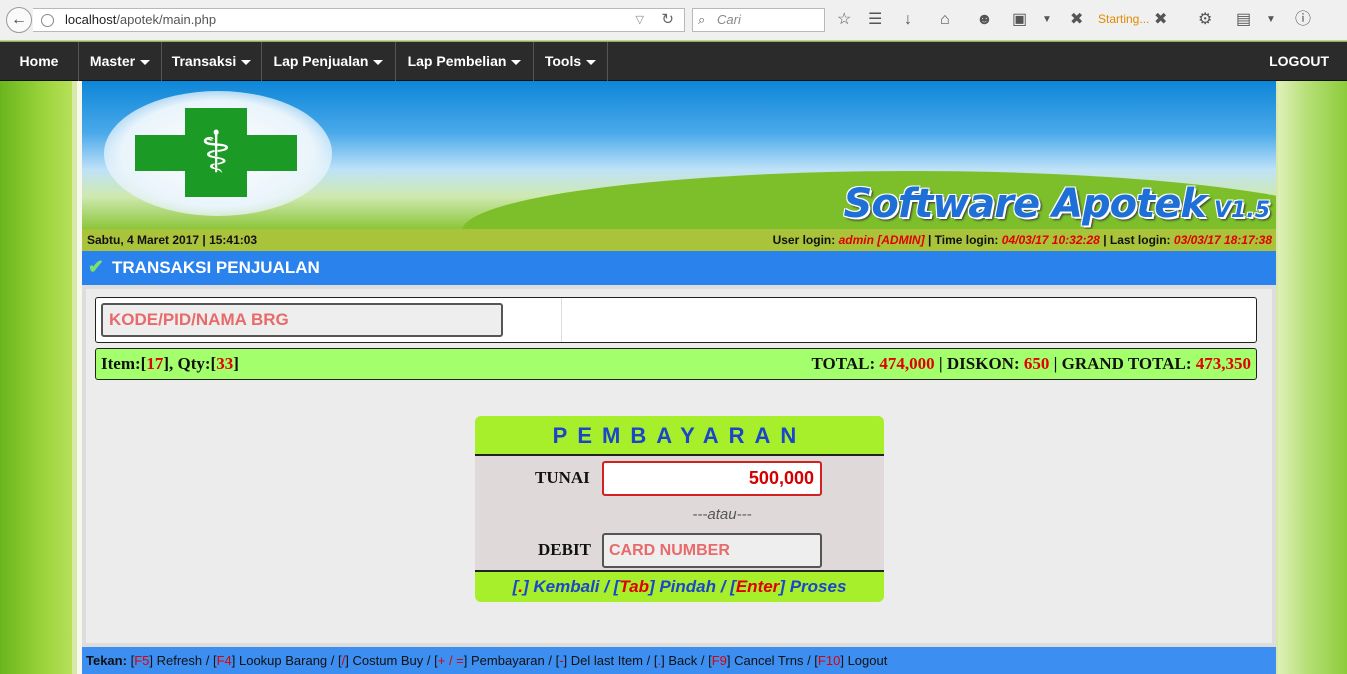  What do you see at coordinates (19, 20) in the screenshot?
I see `back-arrow-icon: ←` at bounding box center [19, 20].